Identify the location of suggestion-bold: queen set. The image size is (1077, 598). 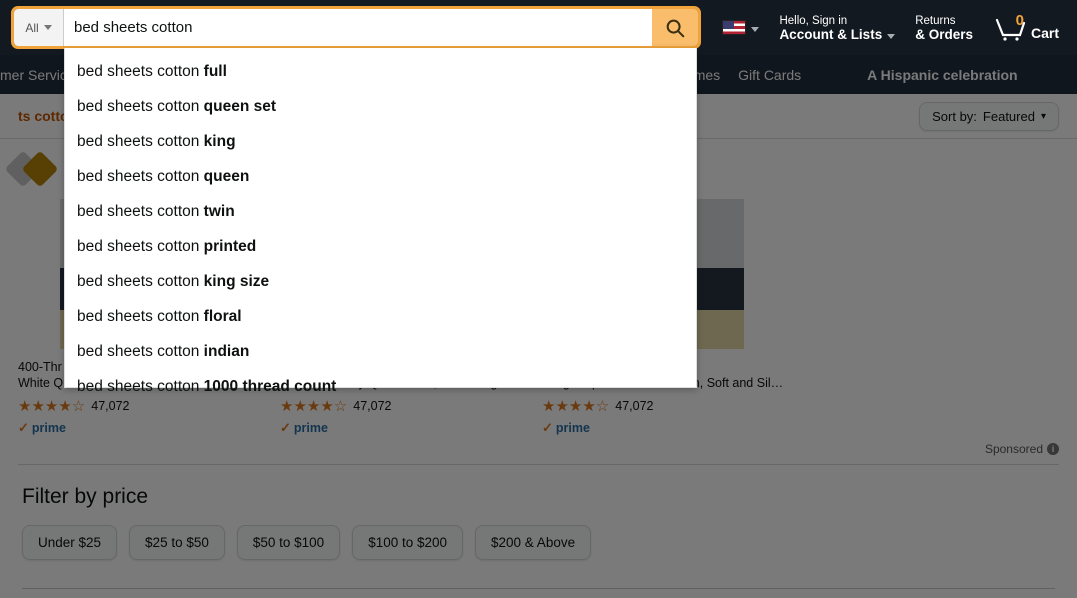
(240, 106).